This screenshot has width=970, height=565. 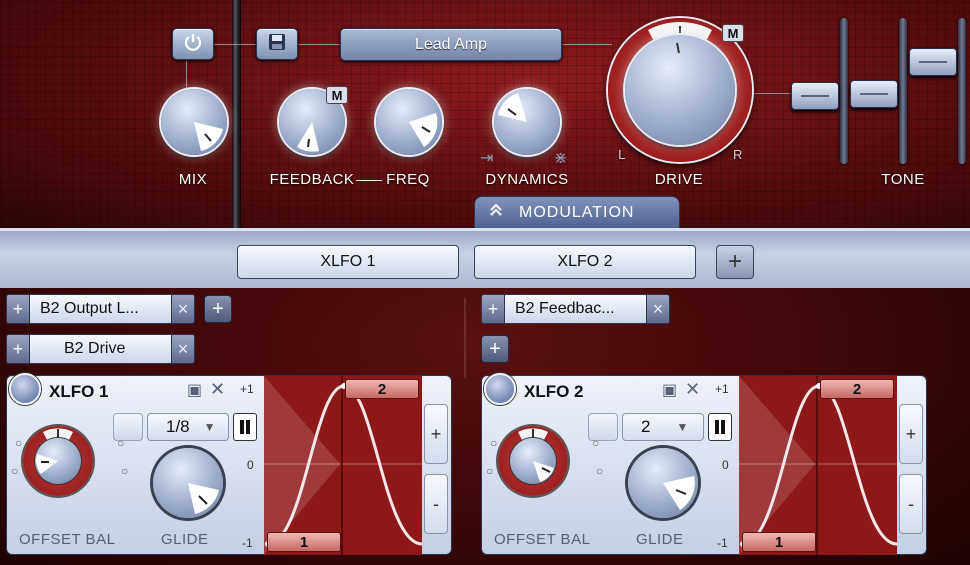 I want to click on freq-label: FREQ, so click(x=408, y=179).